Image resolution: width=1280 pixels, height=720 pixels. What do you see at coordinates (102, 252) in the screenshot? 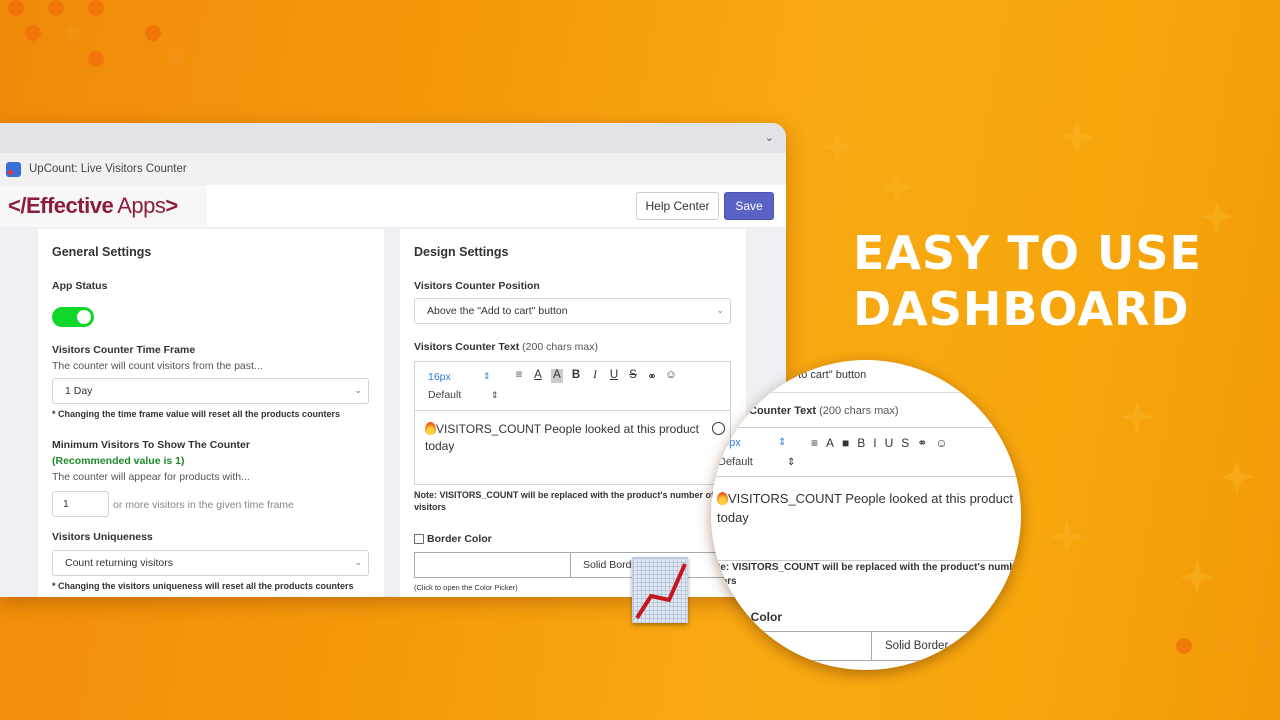
I see `general-settings-title: General Settings` at bounding box center [102, 252].